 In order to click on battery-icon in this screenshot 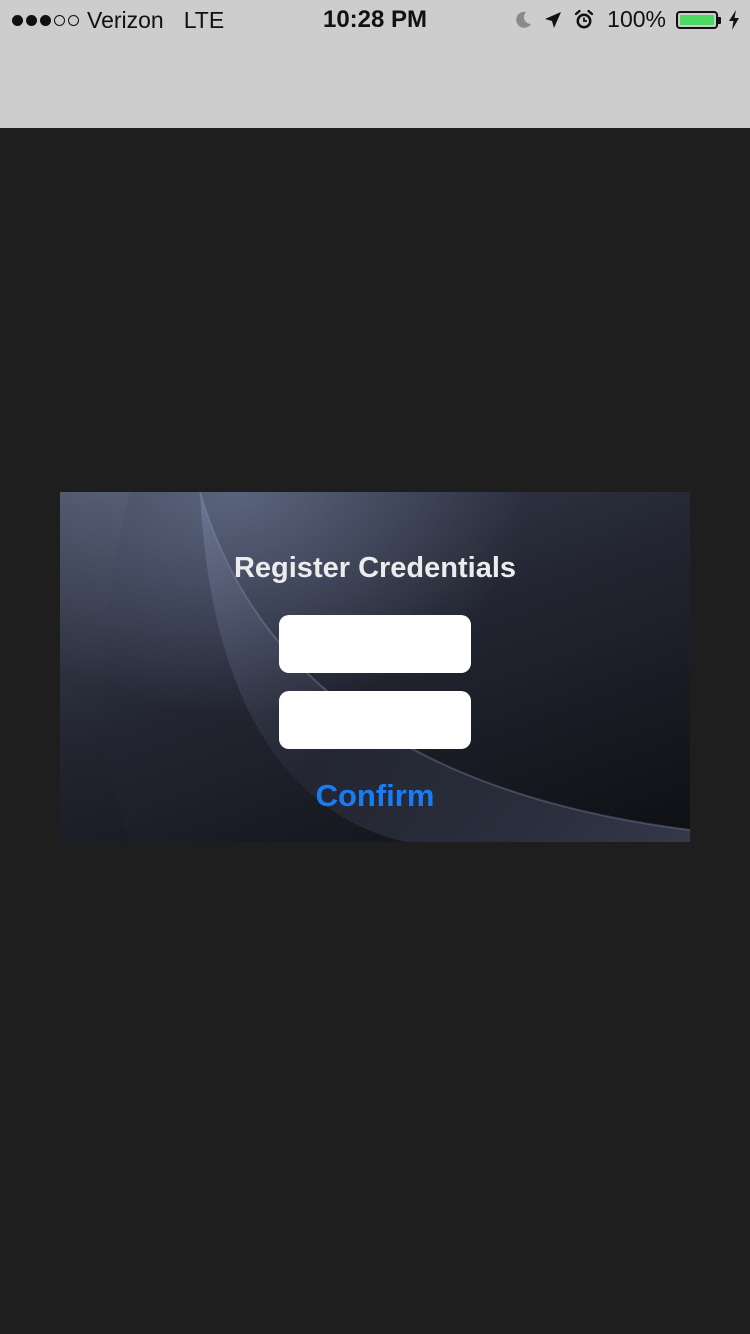, I will do `click(698, 19)`.